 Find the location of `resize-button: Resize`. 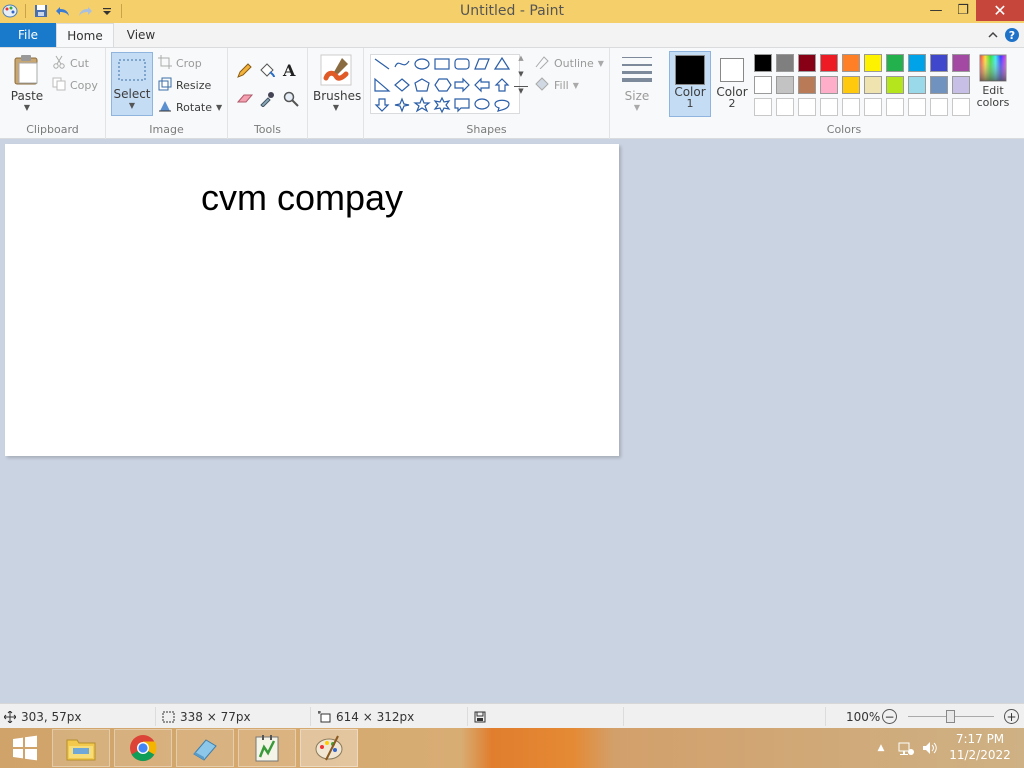

resize-button: Resize is located at coordinates (184, 85).